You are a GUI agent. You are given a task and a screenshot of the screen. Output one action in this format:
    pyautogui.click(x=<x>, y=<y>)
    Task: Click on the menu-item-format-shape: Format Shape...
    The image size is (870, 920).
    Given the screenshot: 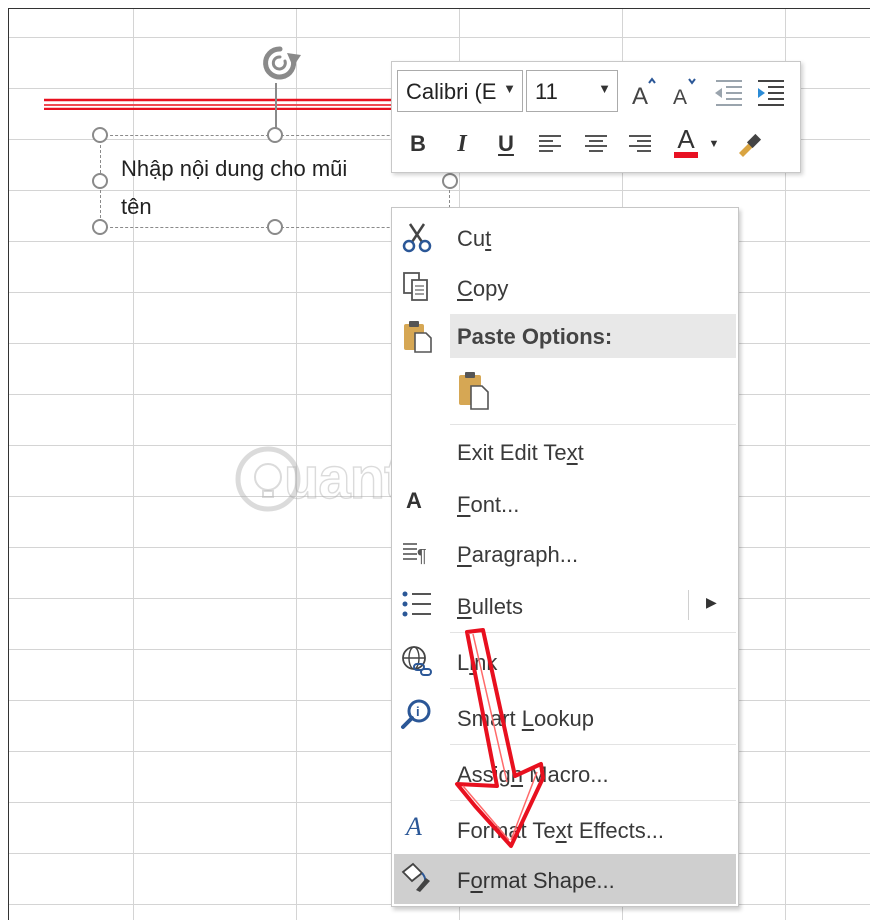 What is the action you would take?
    pyautogui.click(x=565, y=879)
    